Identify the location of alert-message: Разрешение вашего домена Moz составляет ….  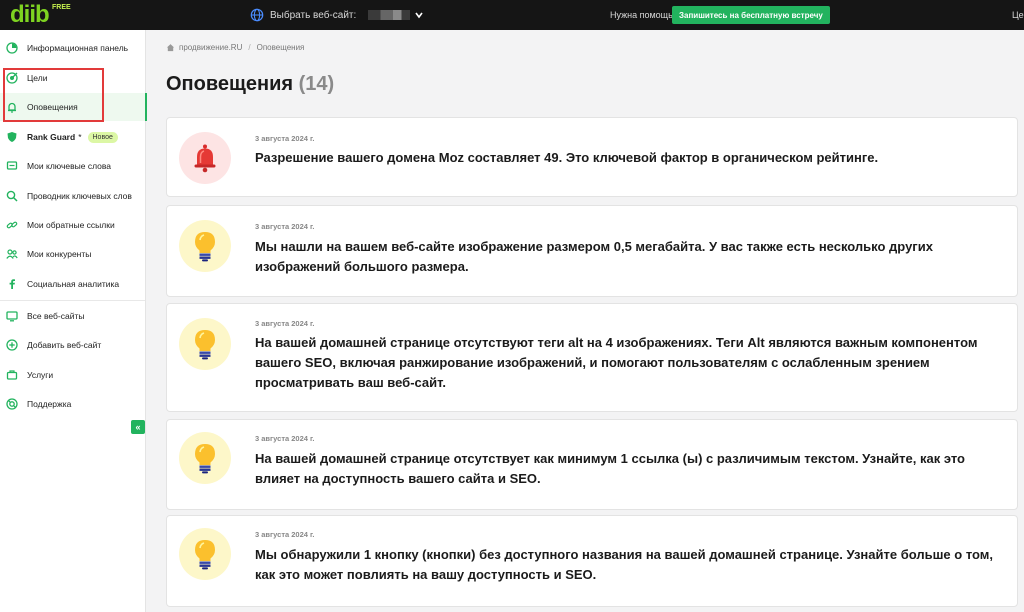
(567, 157).